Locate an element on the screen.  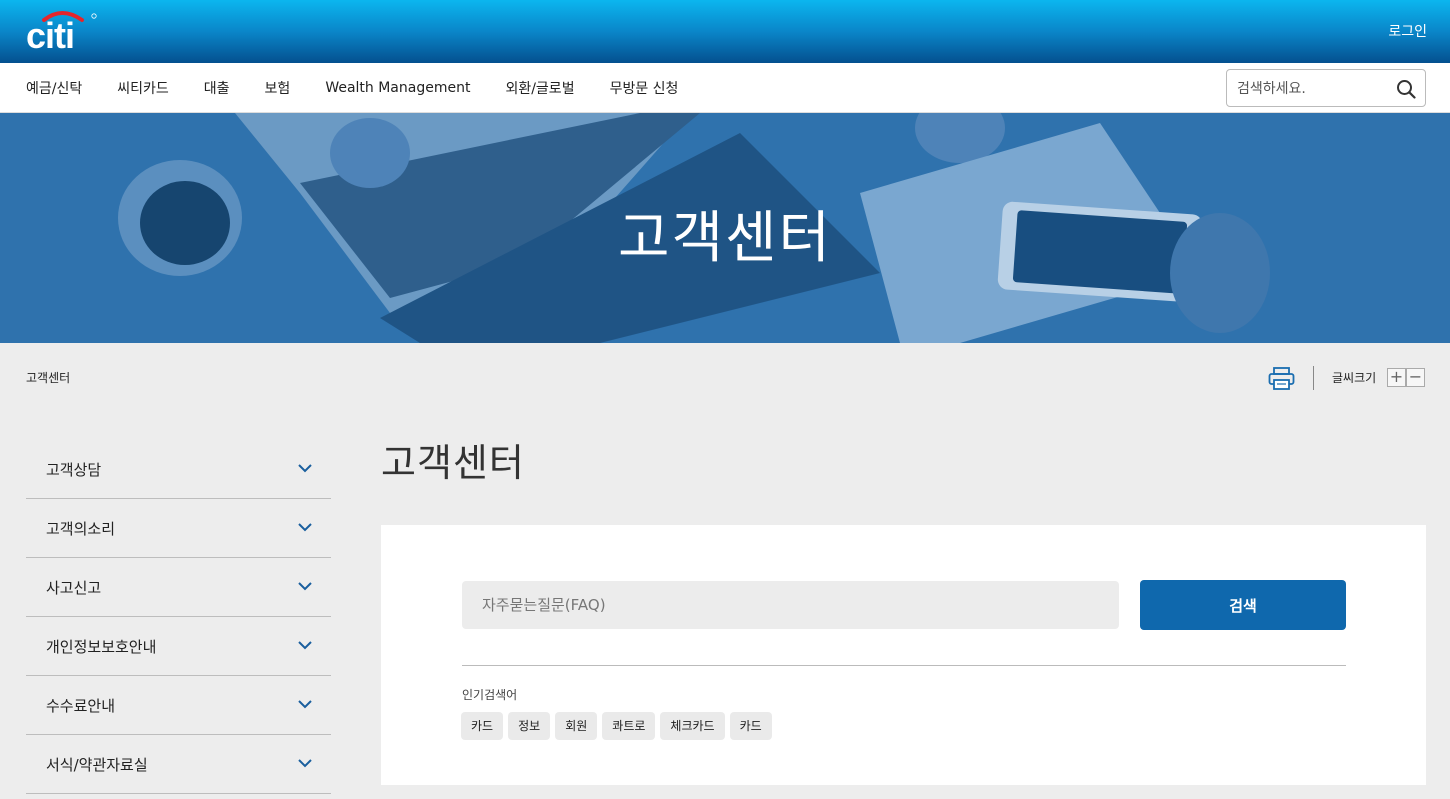
print-icon is located at coordinates (1281, 379).